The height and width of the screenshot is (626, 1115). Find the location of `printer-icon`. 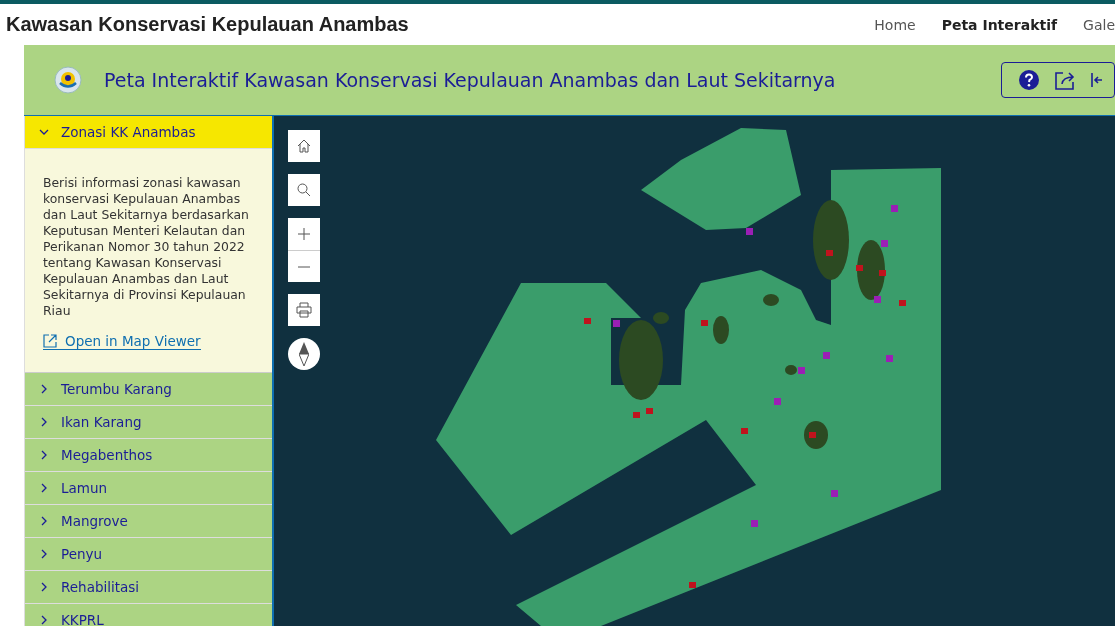

printer-icon is located at coordinates (304, 310).